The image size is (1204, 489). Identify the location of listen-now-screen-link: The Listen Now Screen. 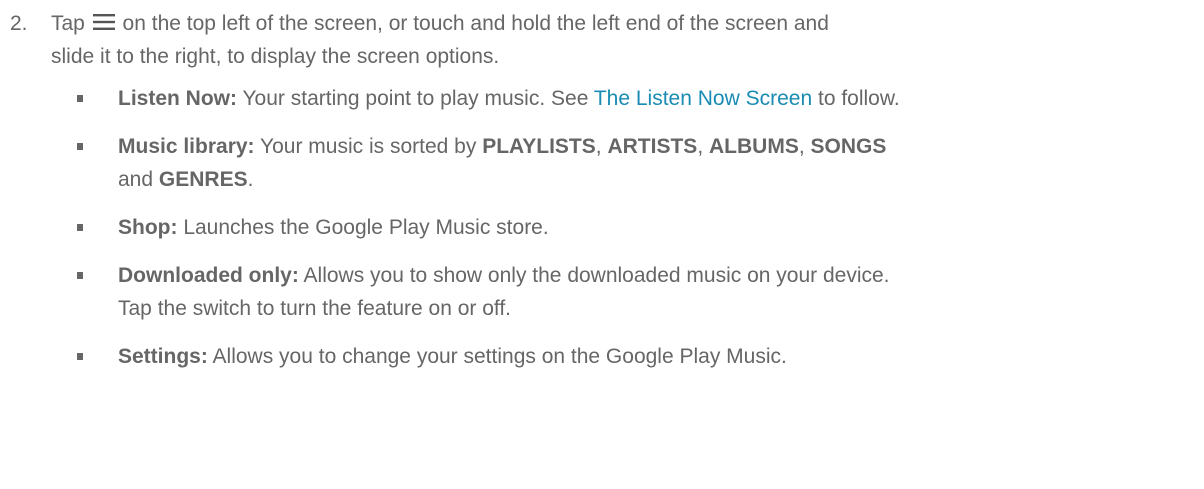
(703, 98).